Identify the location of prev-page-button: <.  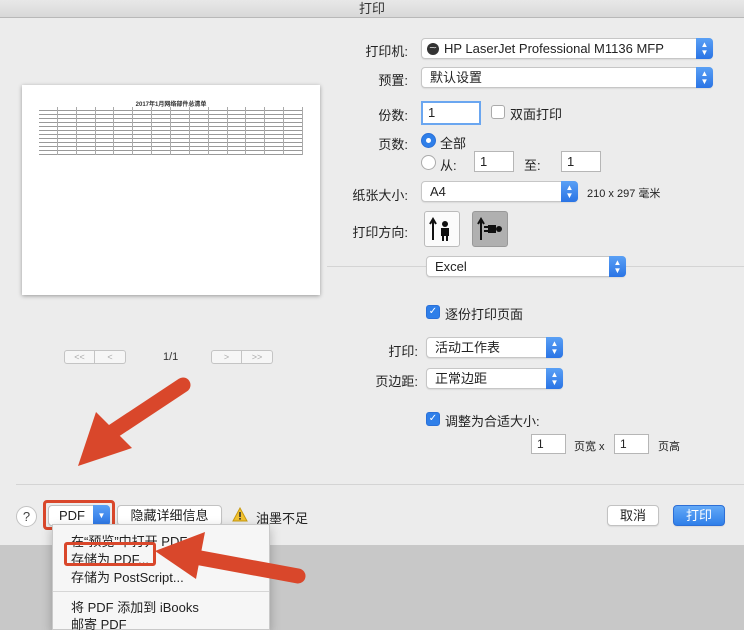
(110, 357).